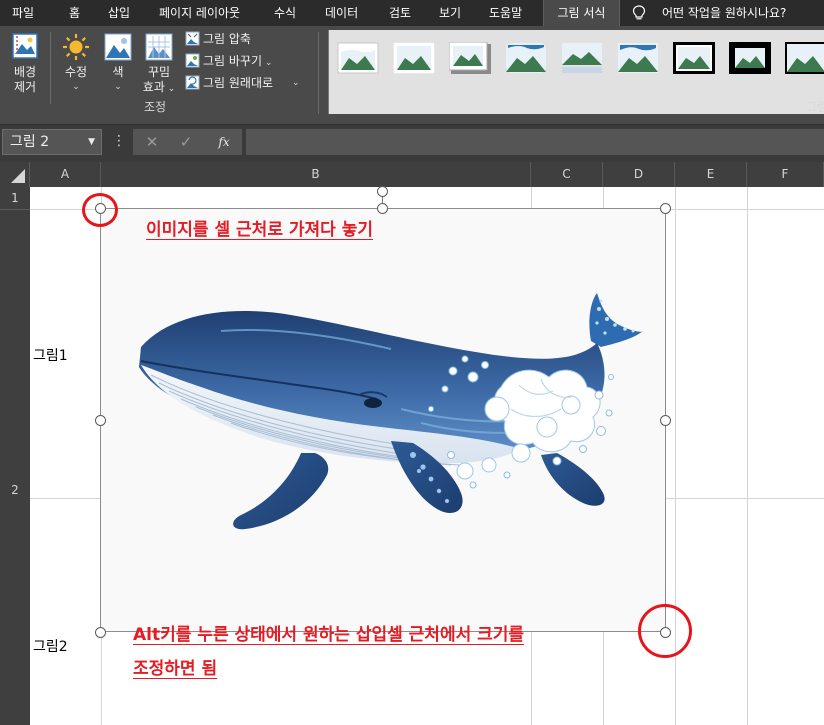 This screenshot has width=824, height=725. What do you see at coordinates (175, 669) in the screenshot?
I see `annotation-bottom-line2: 조정하면 됨` at bounding box center [175, 669].